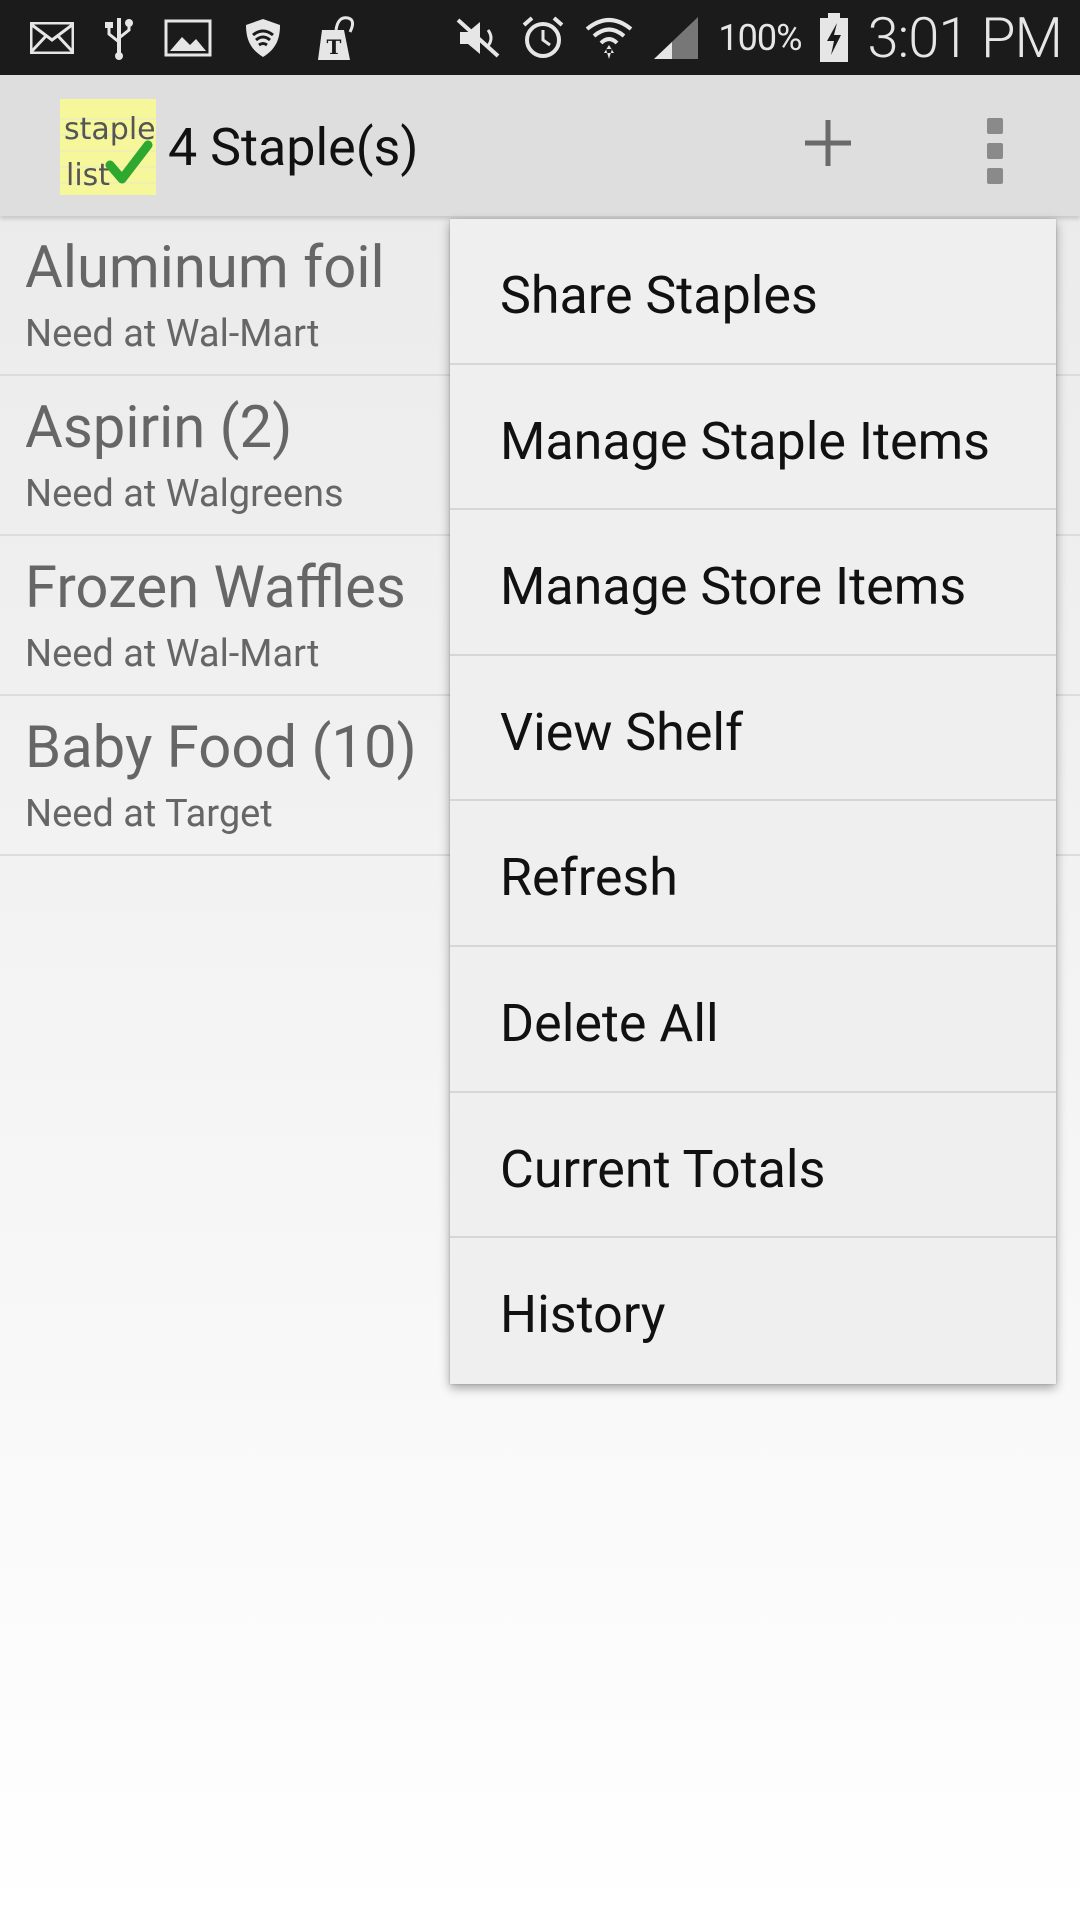  Describe the element at coordinates (663, 1169) in the screenshot. I see `menu-item-label: Current Totals` at that location.